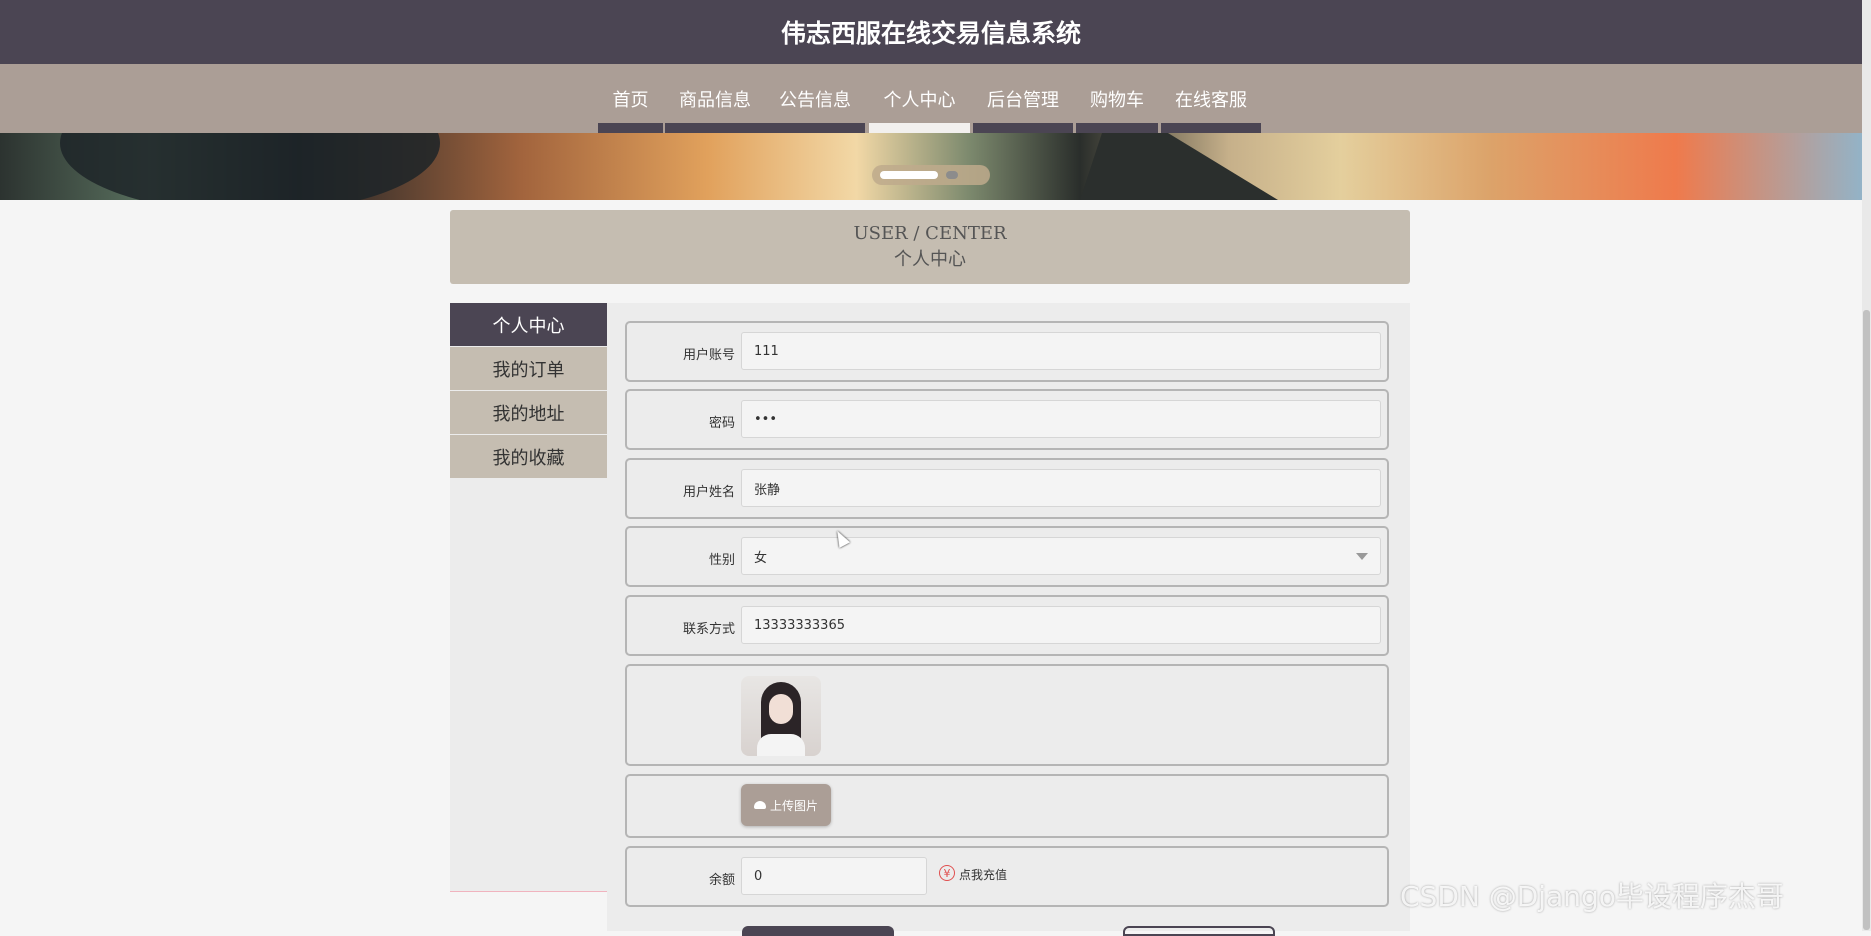 The height and width of the screenshot is (936, 1871). I want to click on nav-products-label: 商品信息, so click(715, 100).